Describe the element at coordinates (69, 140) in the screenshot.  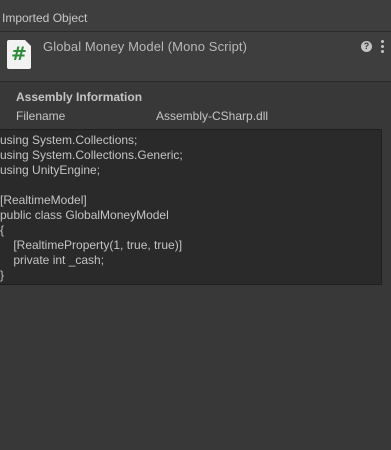
I see `code-line: using System.Collections;` at that location.